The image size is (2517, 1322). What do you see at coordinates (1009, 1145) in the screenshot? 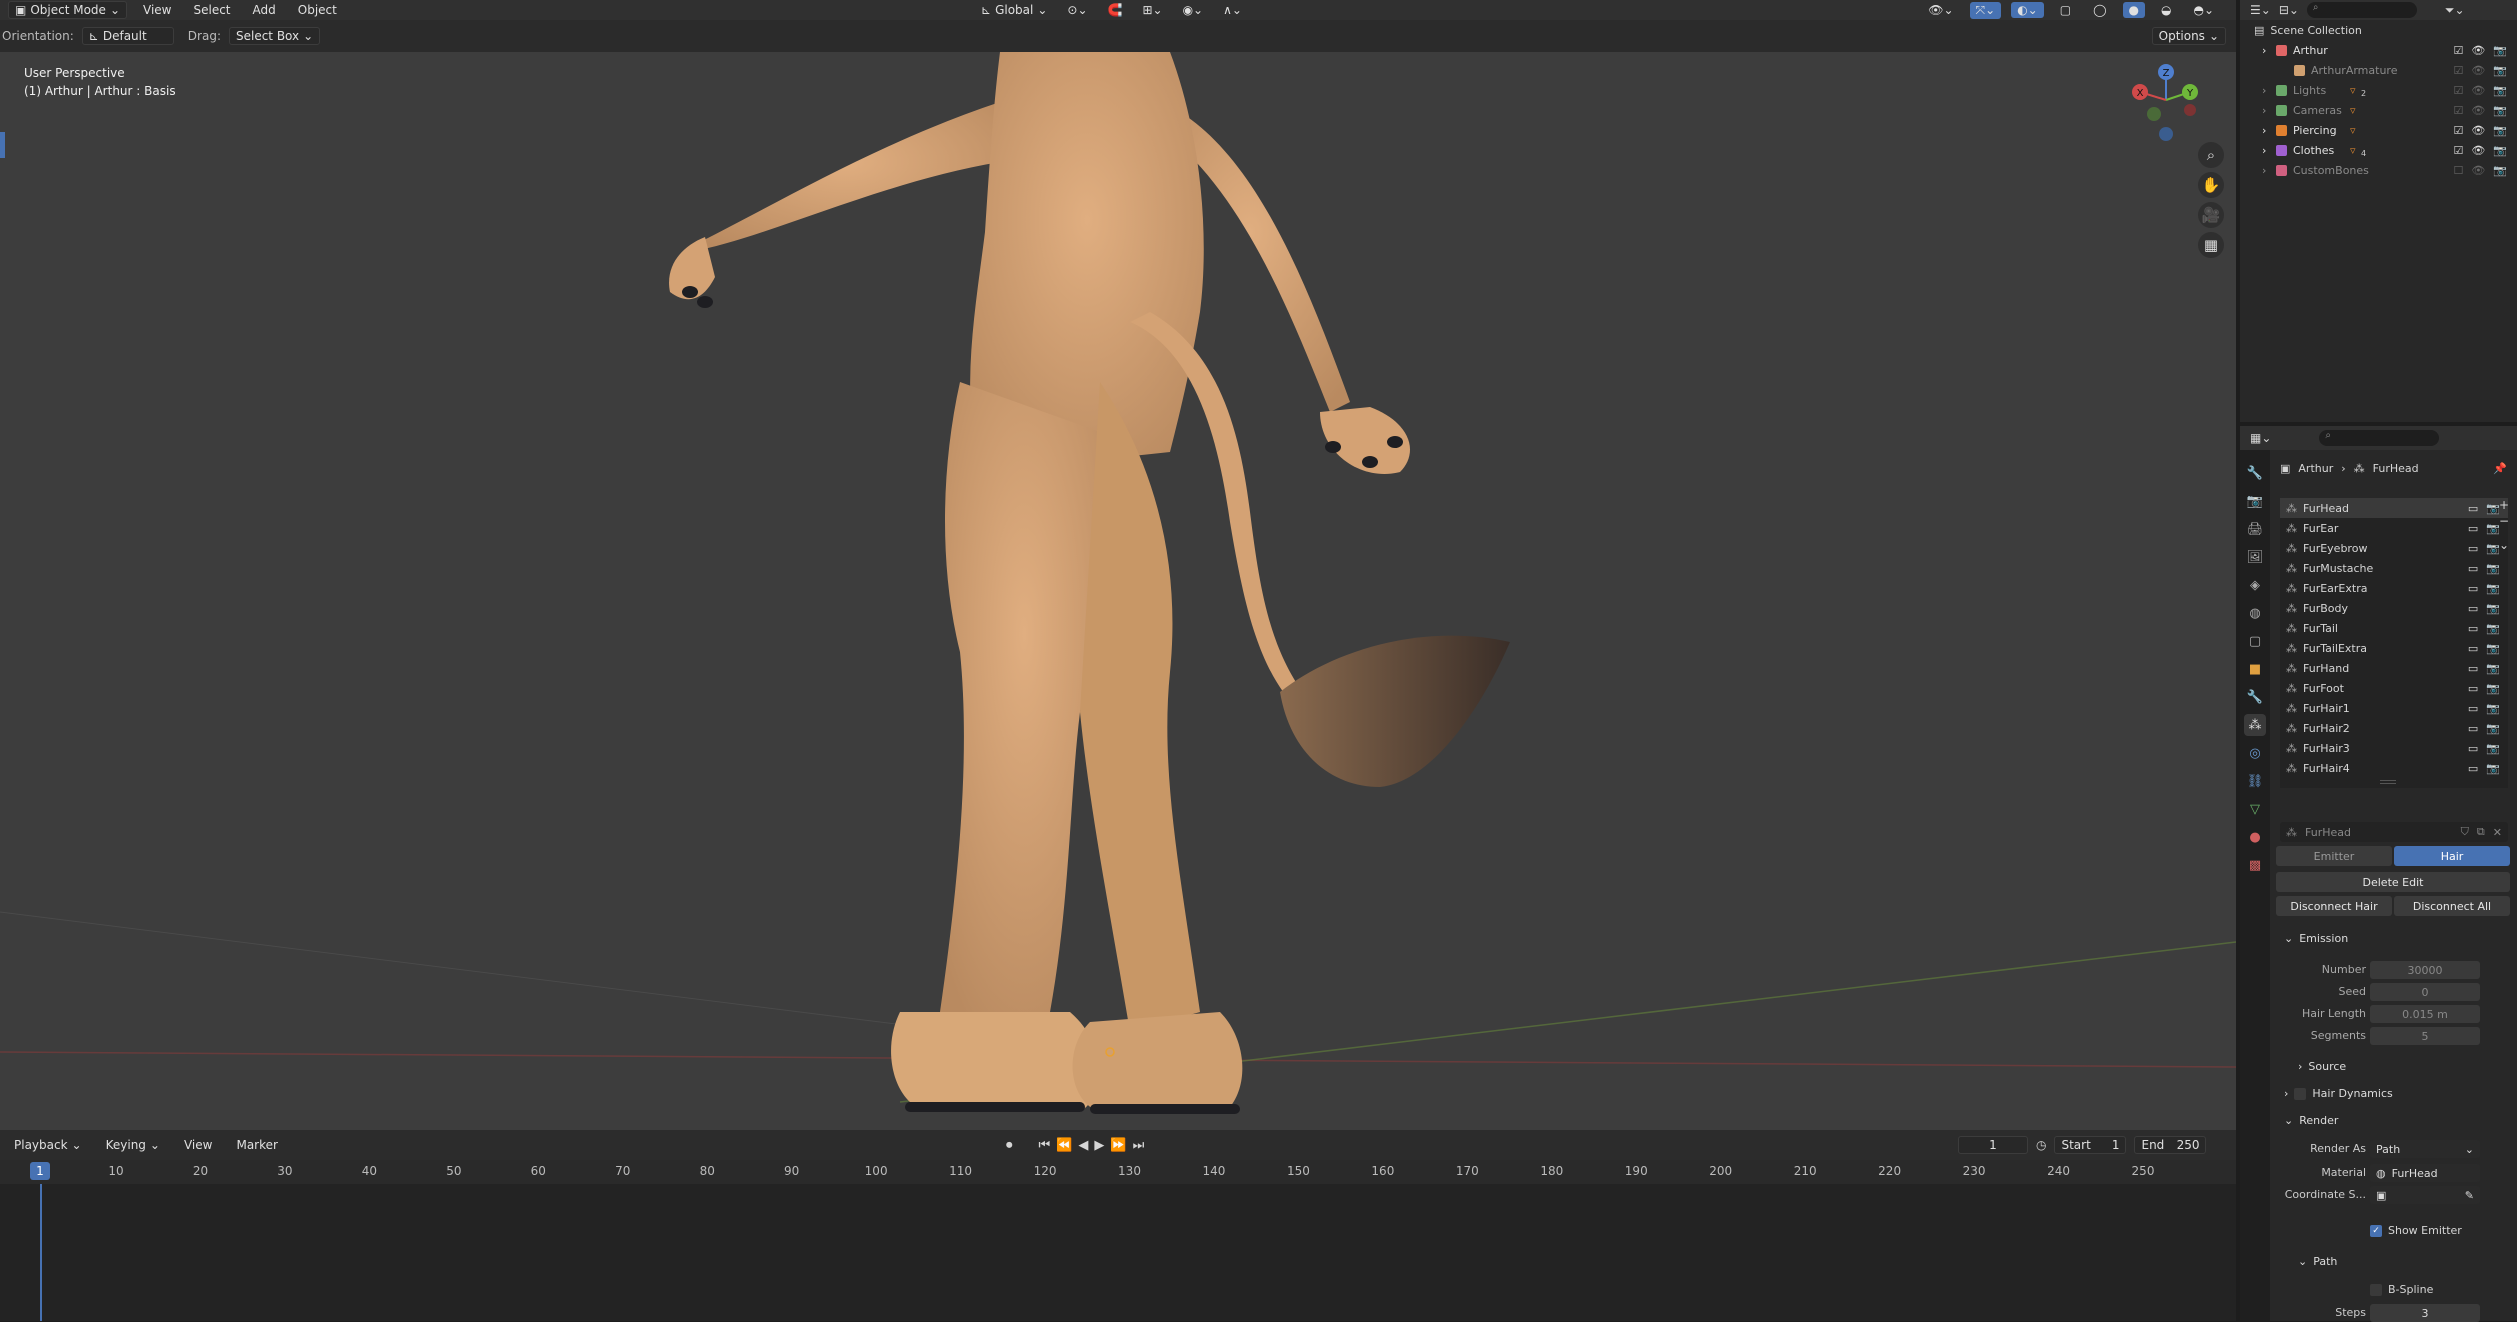
I see `record-icon: ⏺` at bounding box center [1009, 1145].